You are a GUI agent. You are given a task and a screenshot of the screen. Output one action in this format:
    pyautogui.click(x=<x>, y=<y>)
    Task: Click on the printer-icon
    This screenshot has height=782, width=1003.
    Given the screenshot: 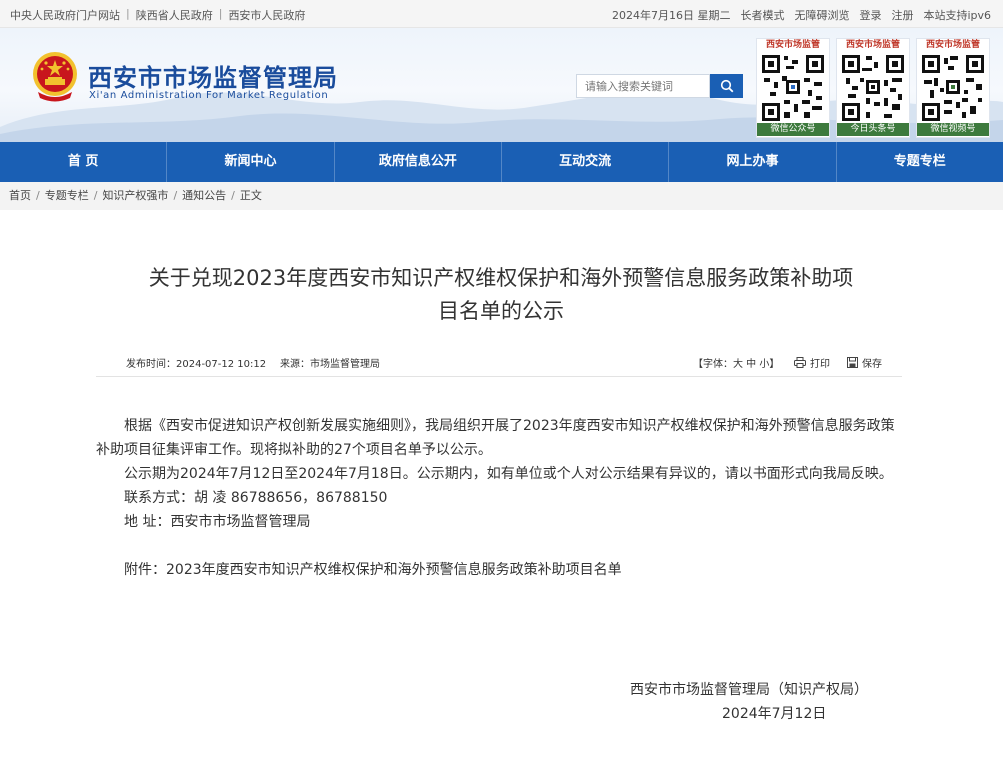 What is the action you would take?
    pyautogui.click(x=800, y=362)
    